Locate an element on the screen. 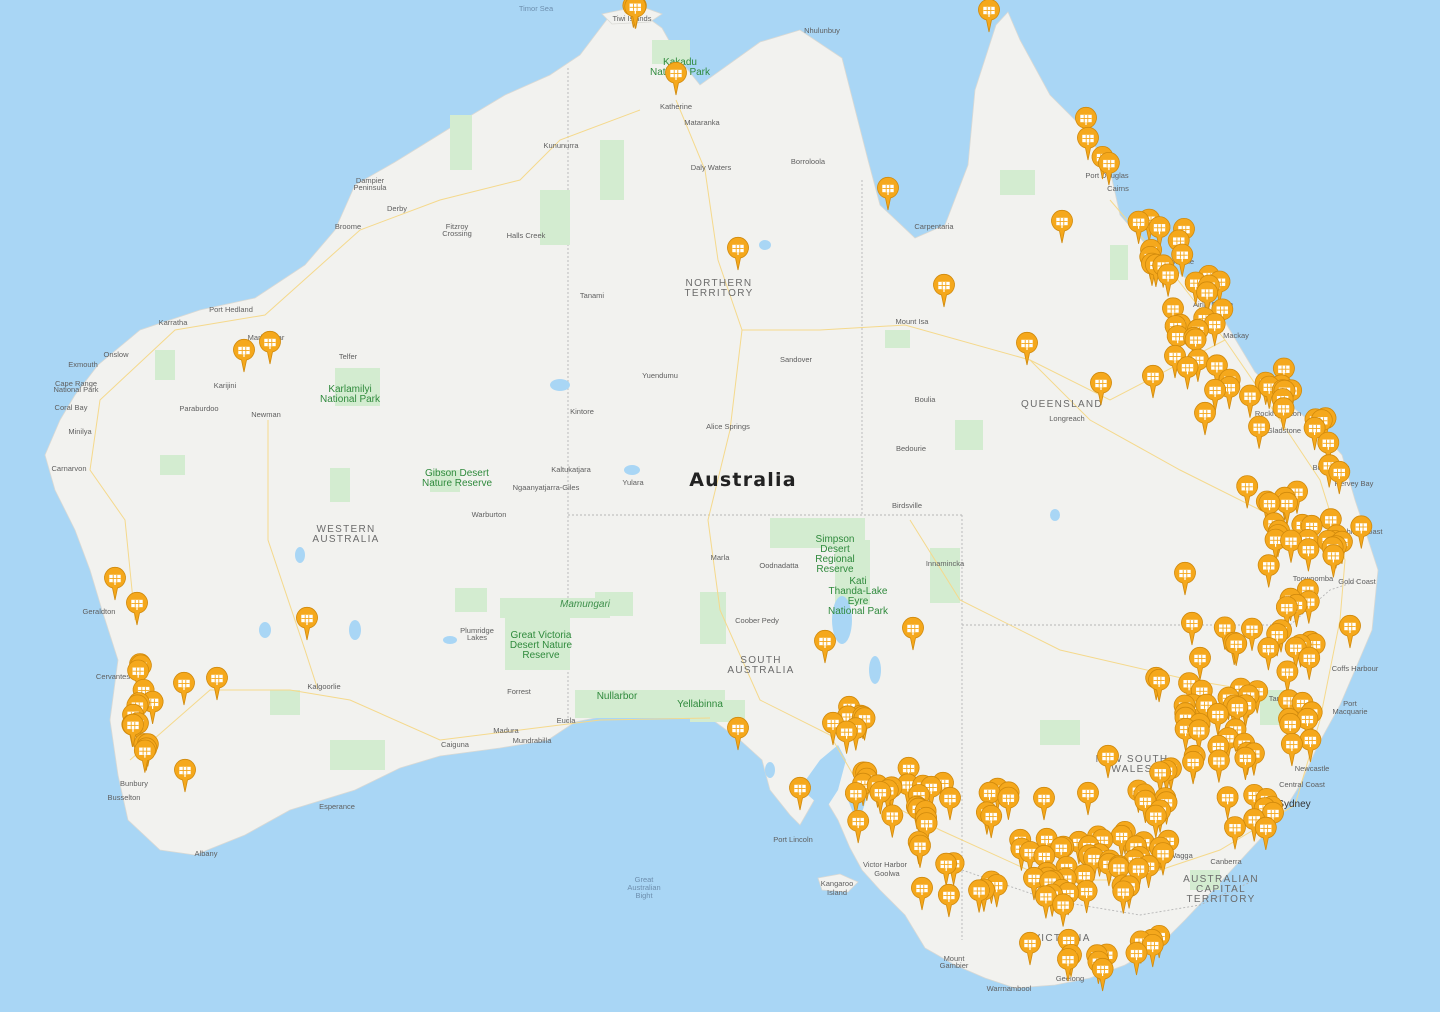  place-label: Coober Pedy is located at coordinates (757, 620).